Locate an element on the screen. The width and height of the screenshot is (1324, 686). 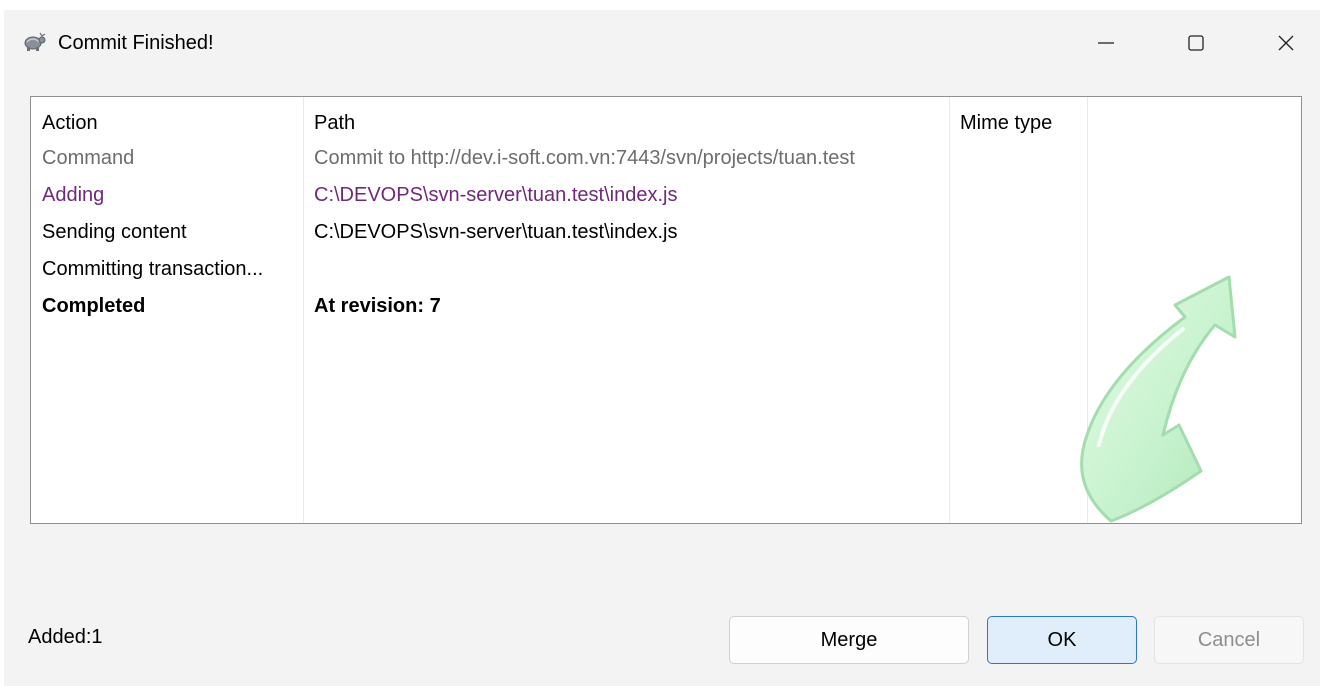
minimize-button is located at coordinates (1106, 43).